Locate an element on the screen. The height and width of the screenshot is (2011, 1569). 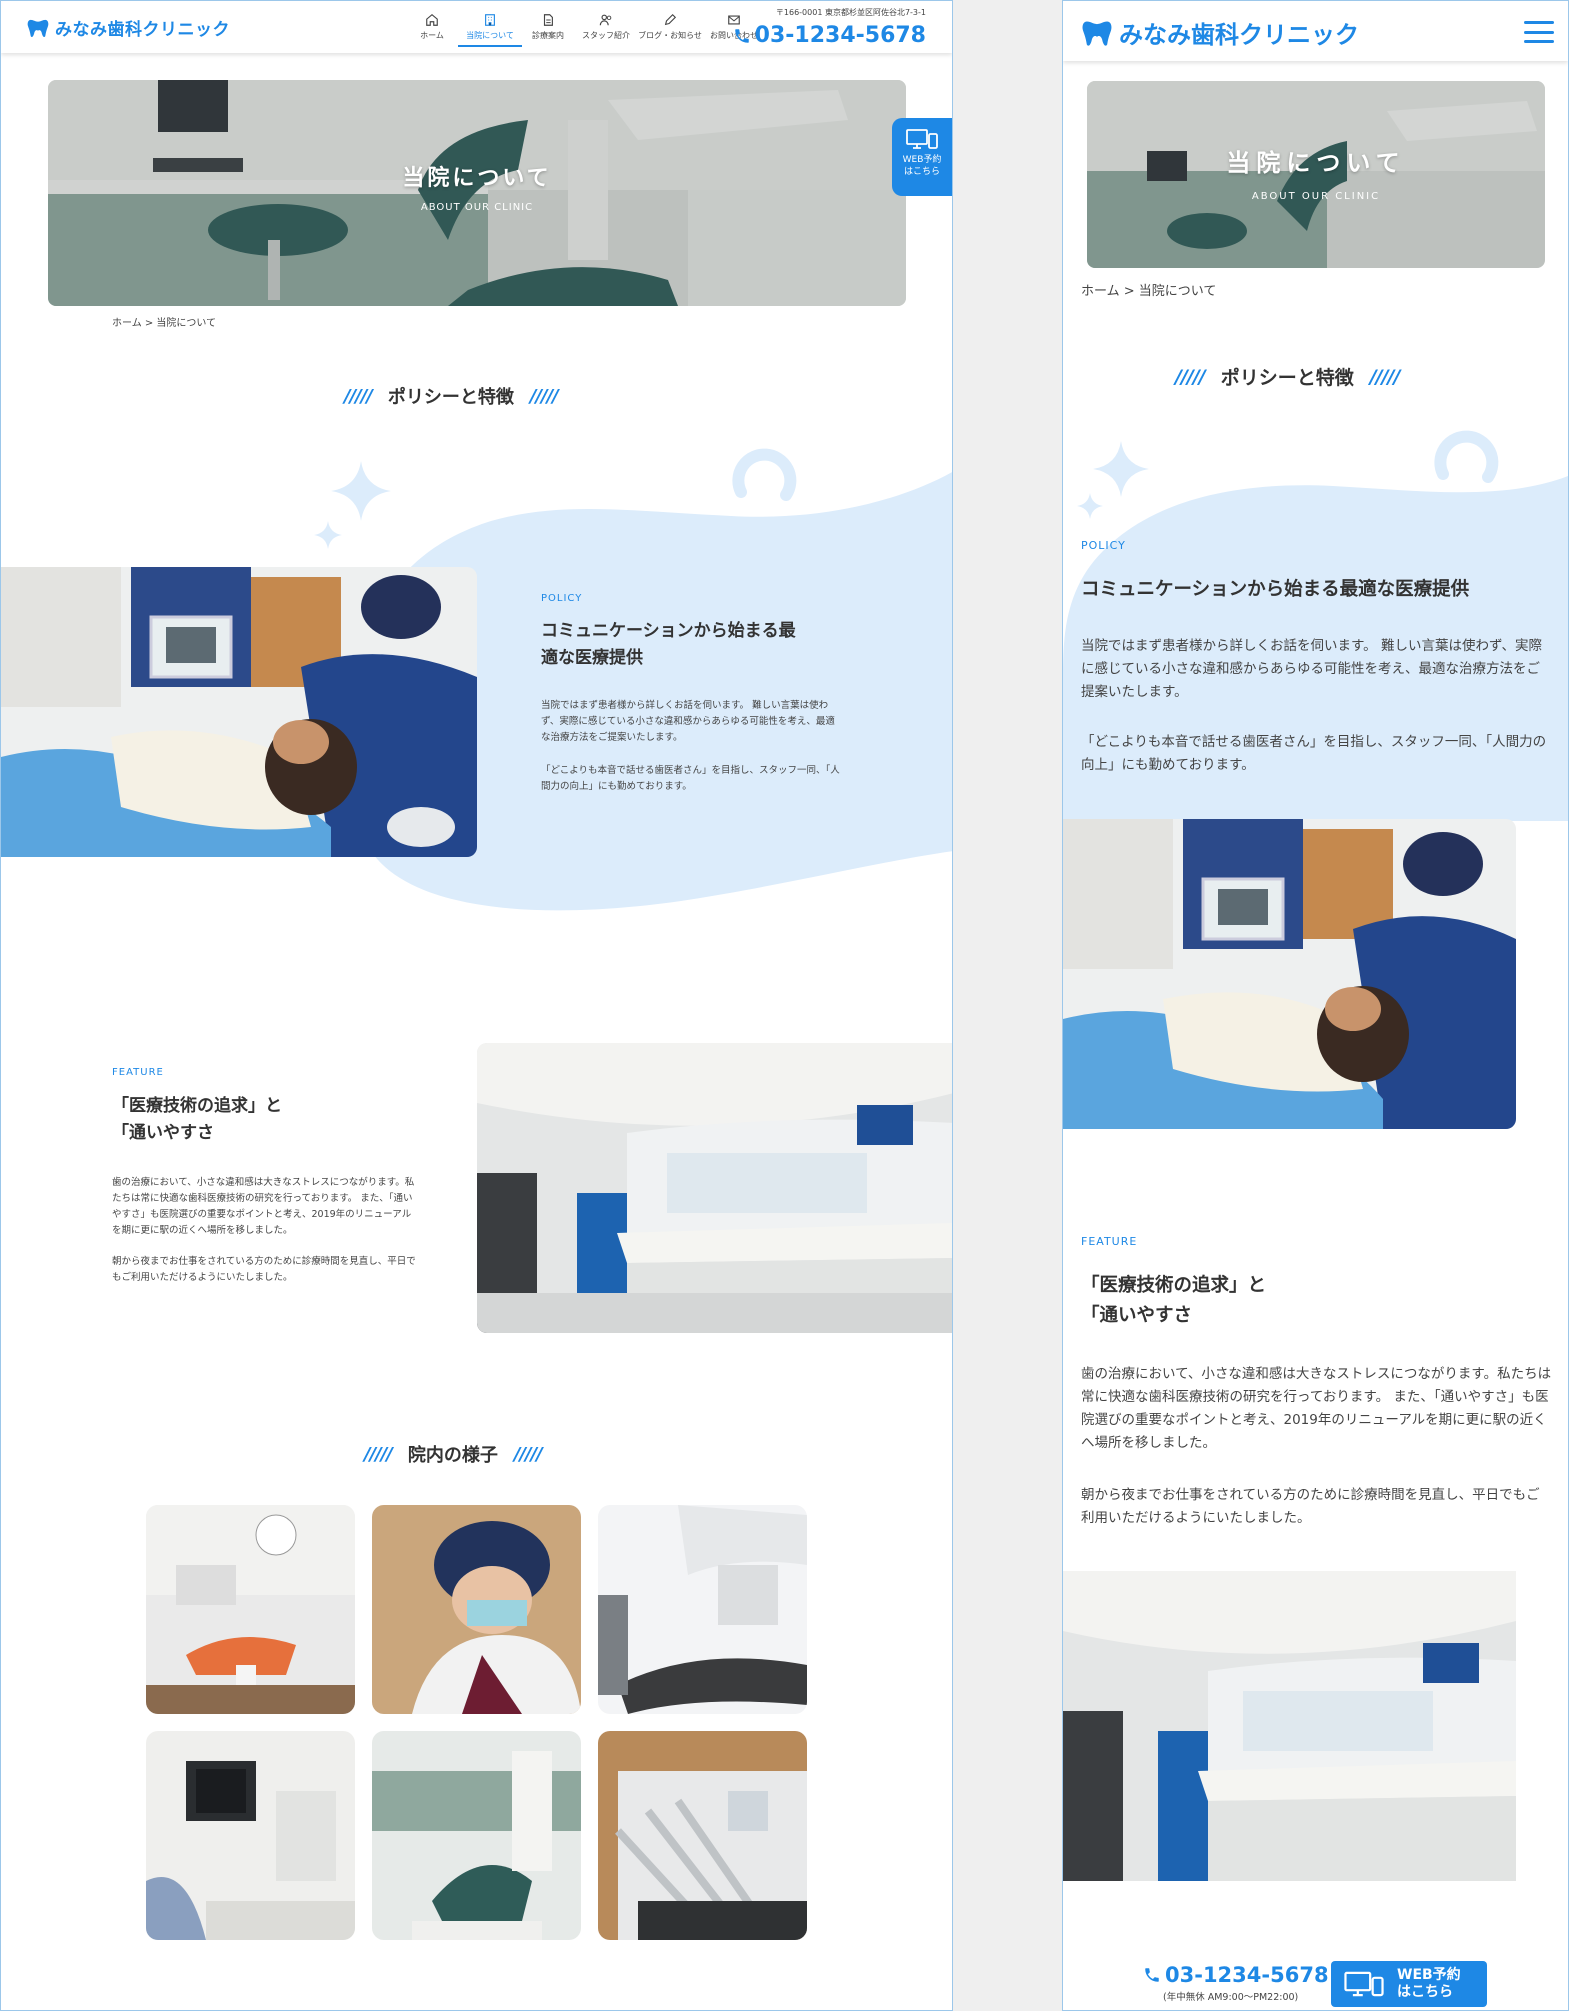
site-logo: みなみ歯科クリニック is located at coordinates (128, 27).